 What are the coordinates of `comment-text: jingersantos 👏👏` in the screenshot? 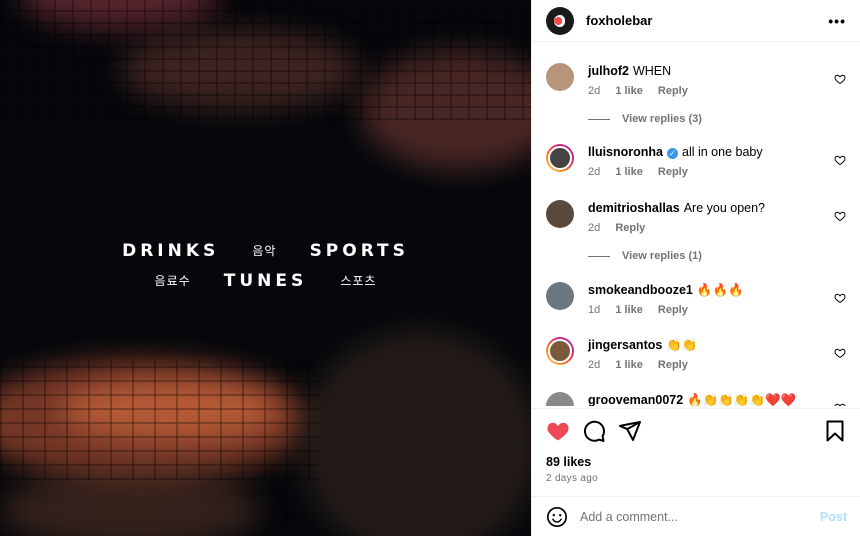 It's located at (706, 345).